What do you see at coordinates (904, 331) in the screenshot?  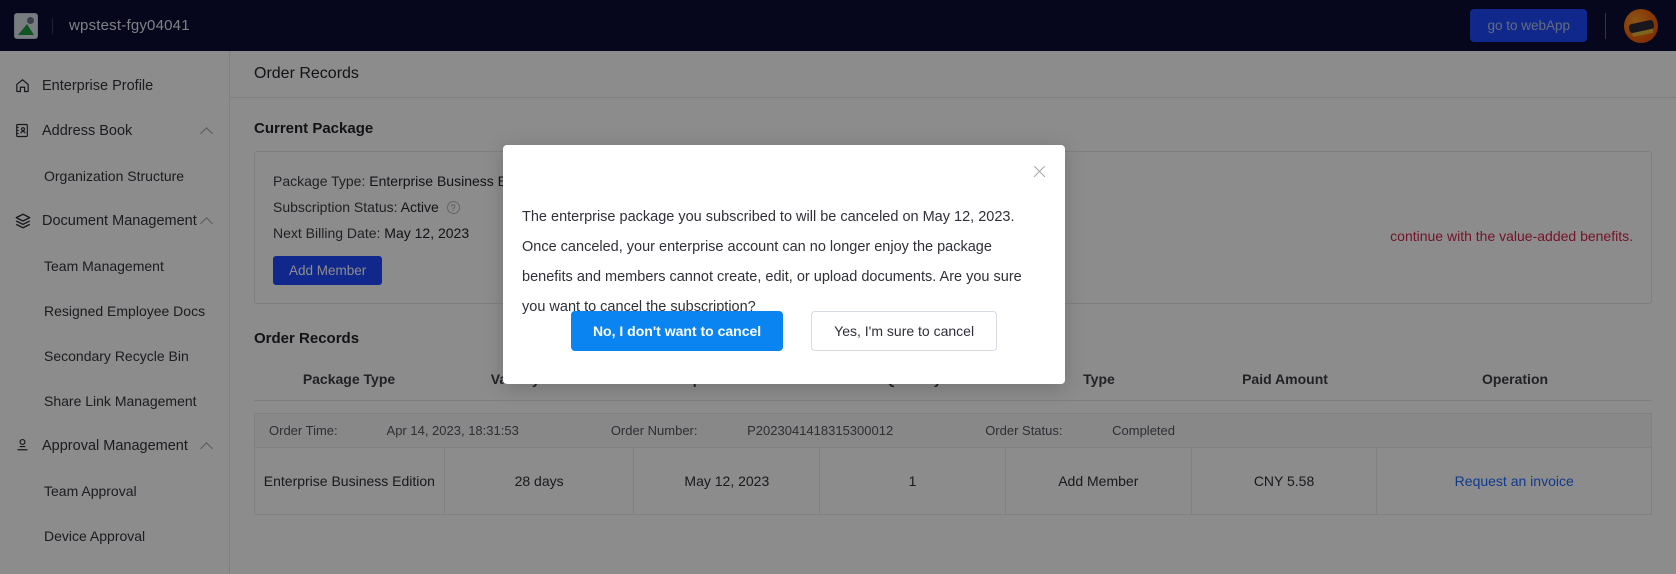 I see `confirm-cancel-button: Yes, I'm sure to cancel` at bounding box center [904, 331].